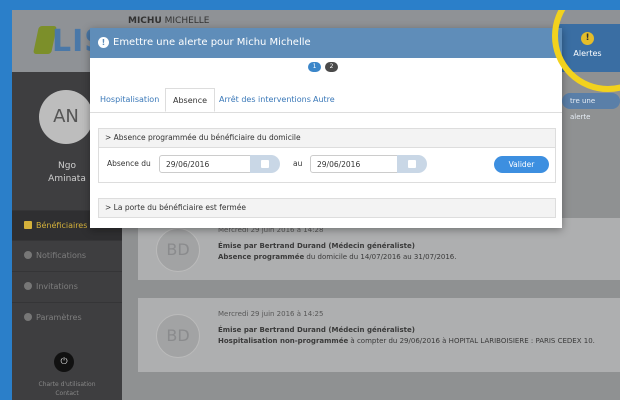 The height and width of the screenshot is (400, 620). Describe the element at coordinates (261, 257) in the screenshot. I see `alert-type: Absence programmée` at that location.